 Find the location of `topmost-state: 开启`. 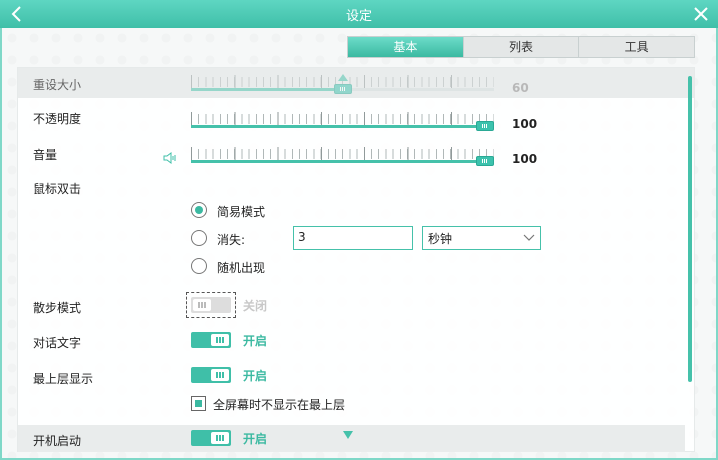

topmost-state: 开启 is located at coordinates (255, 376).